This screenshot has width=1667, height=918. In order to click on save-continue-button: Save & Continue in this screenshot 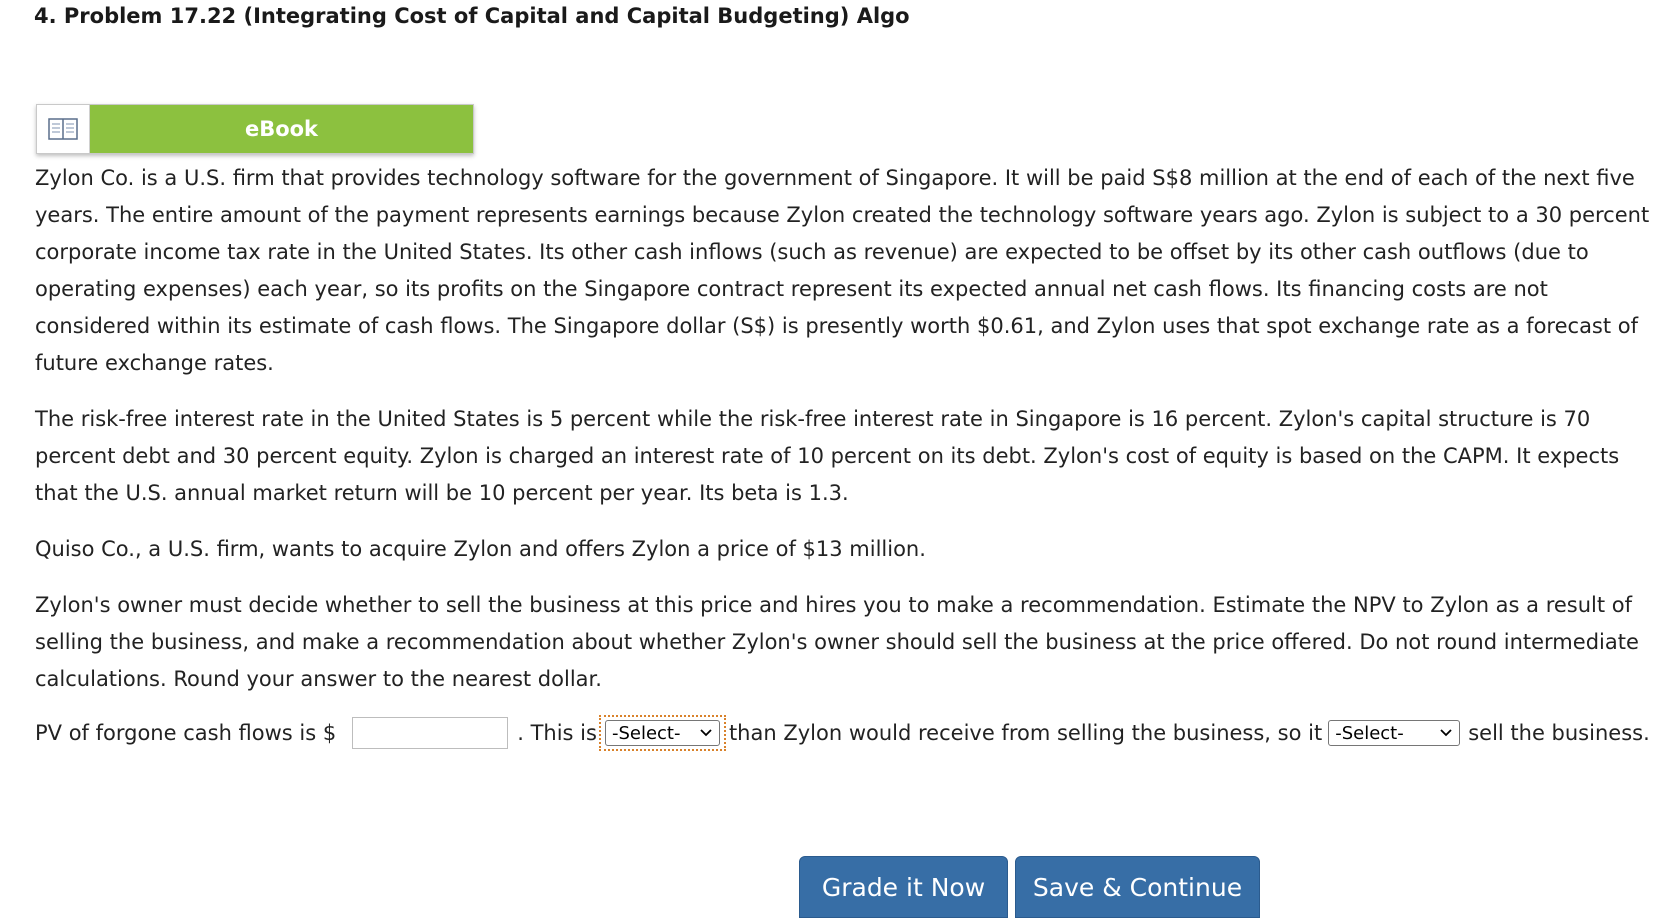, I will do `click(1137, 887)`.